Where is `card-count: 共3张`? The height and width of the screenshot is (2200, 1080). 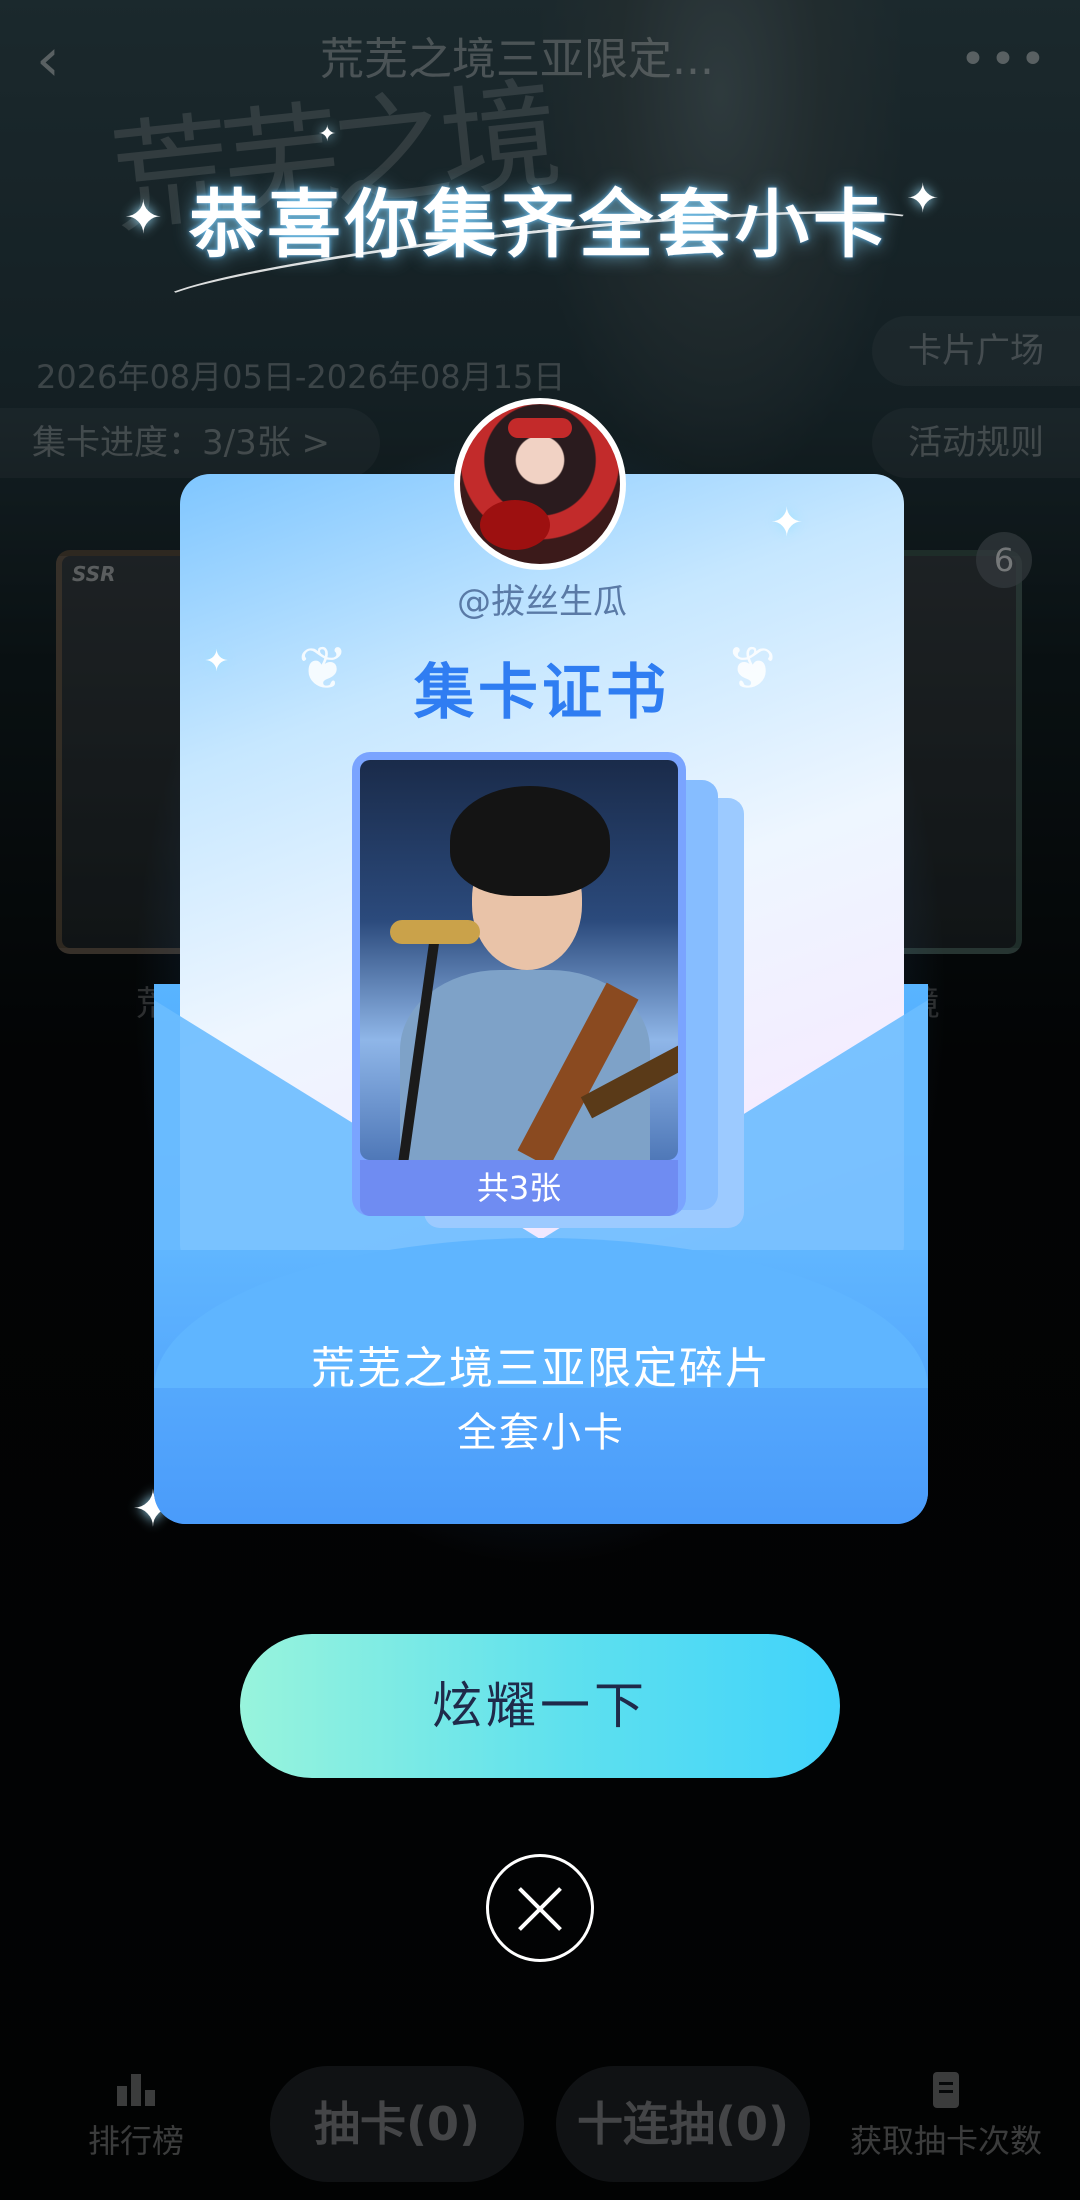 card-count: 共3张 is located at coordinates (519, 1188).